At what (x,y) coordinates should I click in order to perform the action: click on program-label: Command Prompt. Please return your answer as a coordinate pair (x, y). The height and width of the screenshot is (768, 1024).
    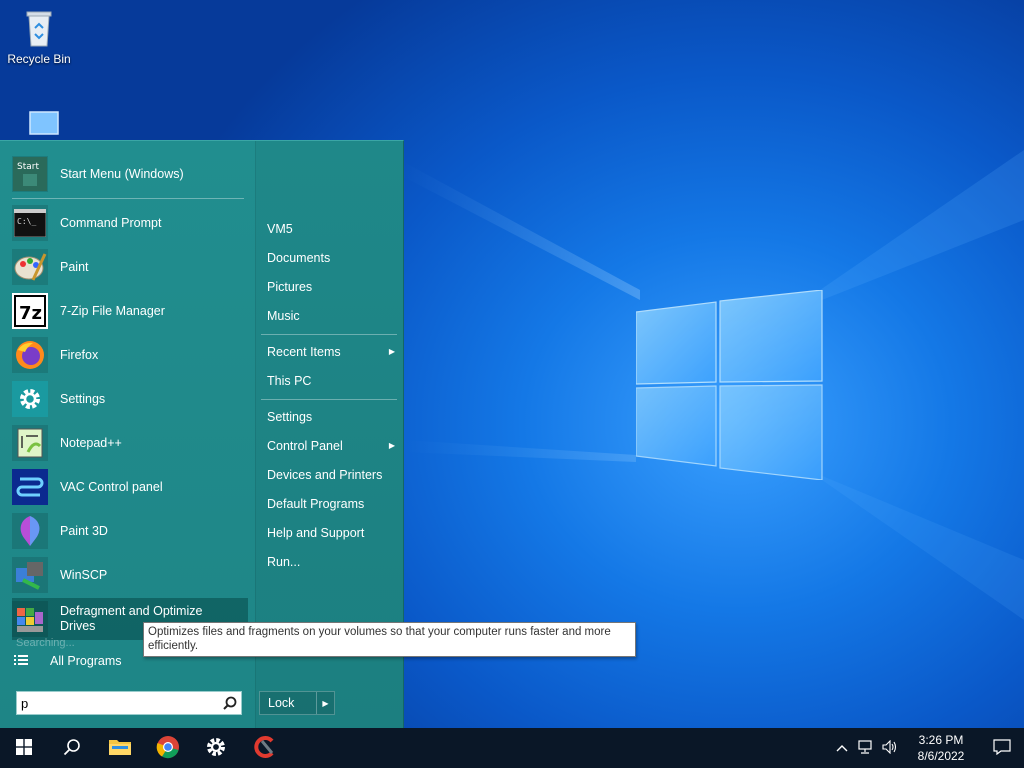
    Looking at the image, I should click on (111, 222).